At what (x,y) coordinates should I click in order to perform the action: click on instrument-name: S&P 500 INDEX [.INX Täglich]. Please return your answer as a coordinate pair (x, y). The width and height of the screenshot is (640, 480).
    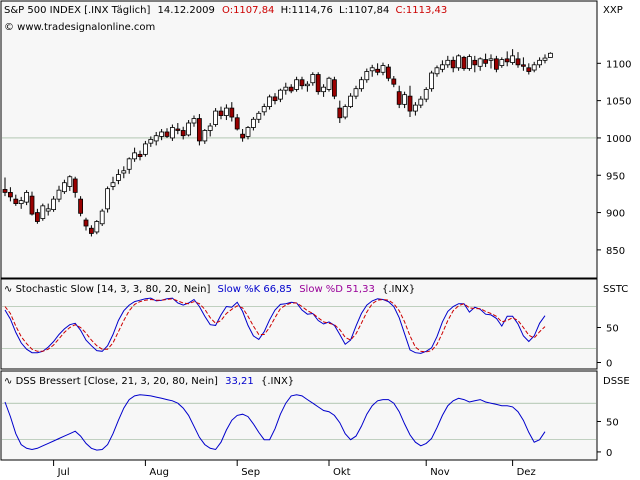
    Looking at the image, I should click on (77, 10).